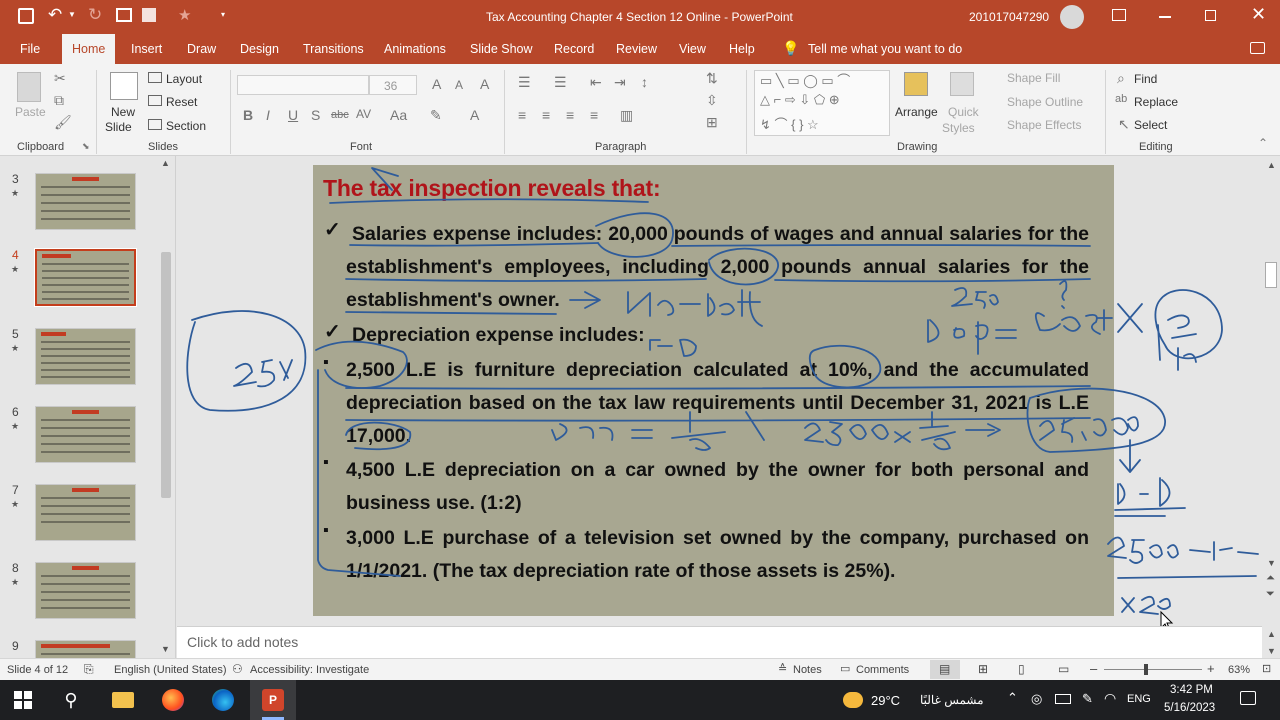 The image size is (1280, 720). What do you see at coordinates (118, 127) in the screenshot?
I see `new-slide-button-line2: Slide` at bounding box center [118, 127].